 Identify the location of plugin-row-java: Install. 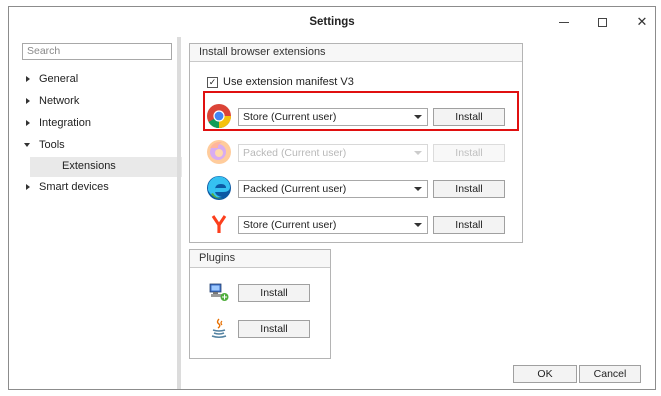
(263, 328).